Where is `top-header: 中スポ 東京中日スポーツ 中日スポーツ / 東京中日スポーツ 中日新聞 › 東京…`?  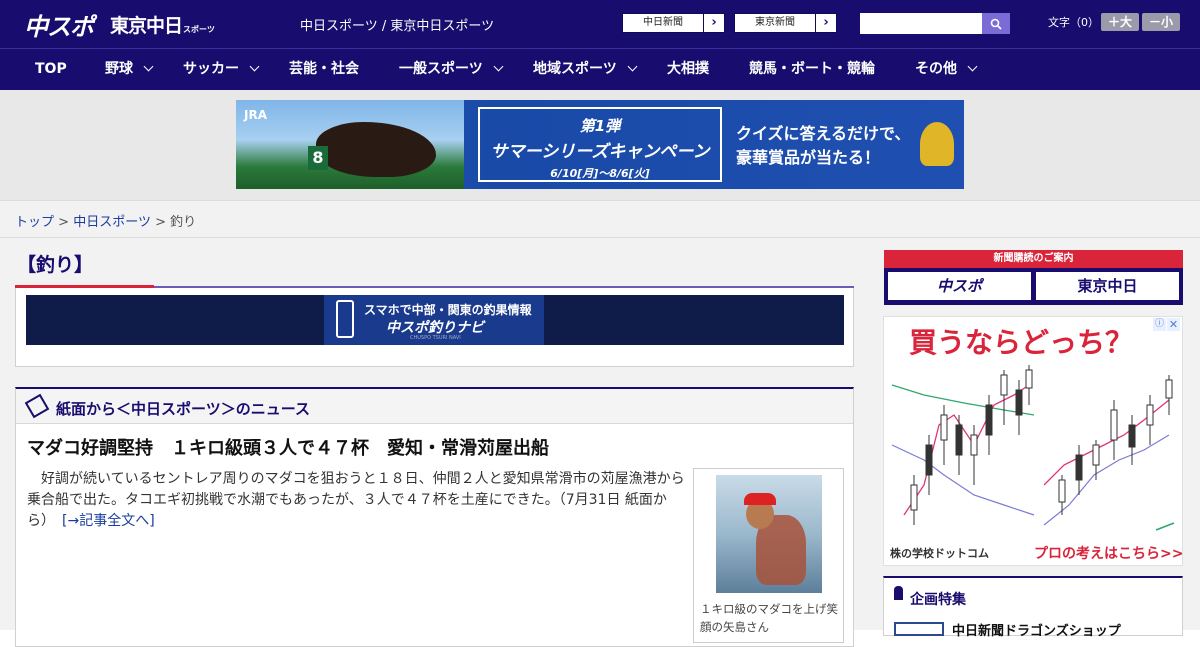
top-header: 中スポ 東京中日スポーツ 中日スポーツ / 東京中日スポーツ 中日新聞 › 東京… is located at coordinates (600, 24).